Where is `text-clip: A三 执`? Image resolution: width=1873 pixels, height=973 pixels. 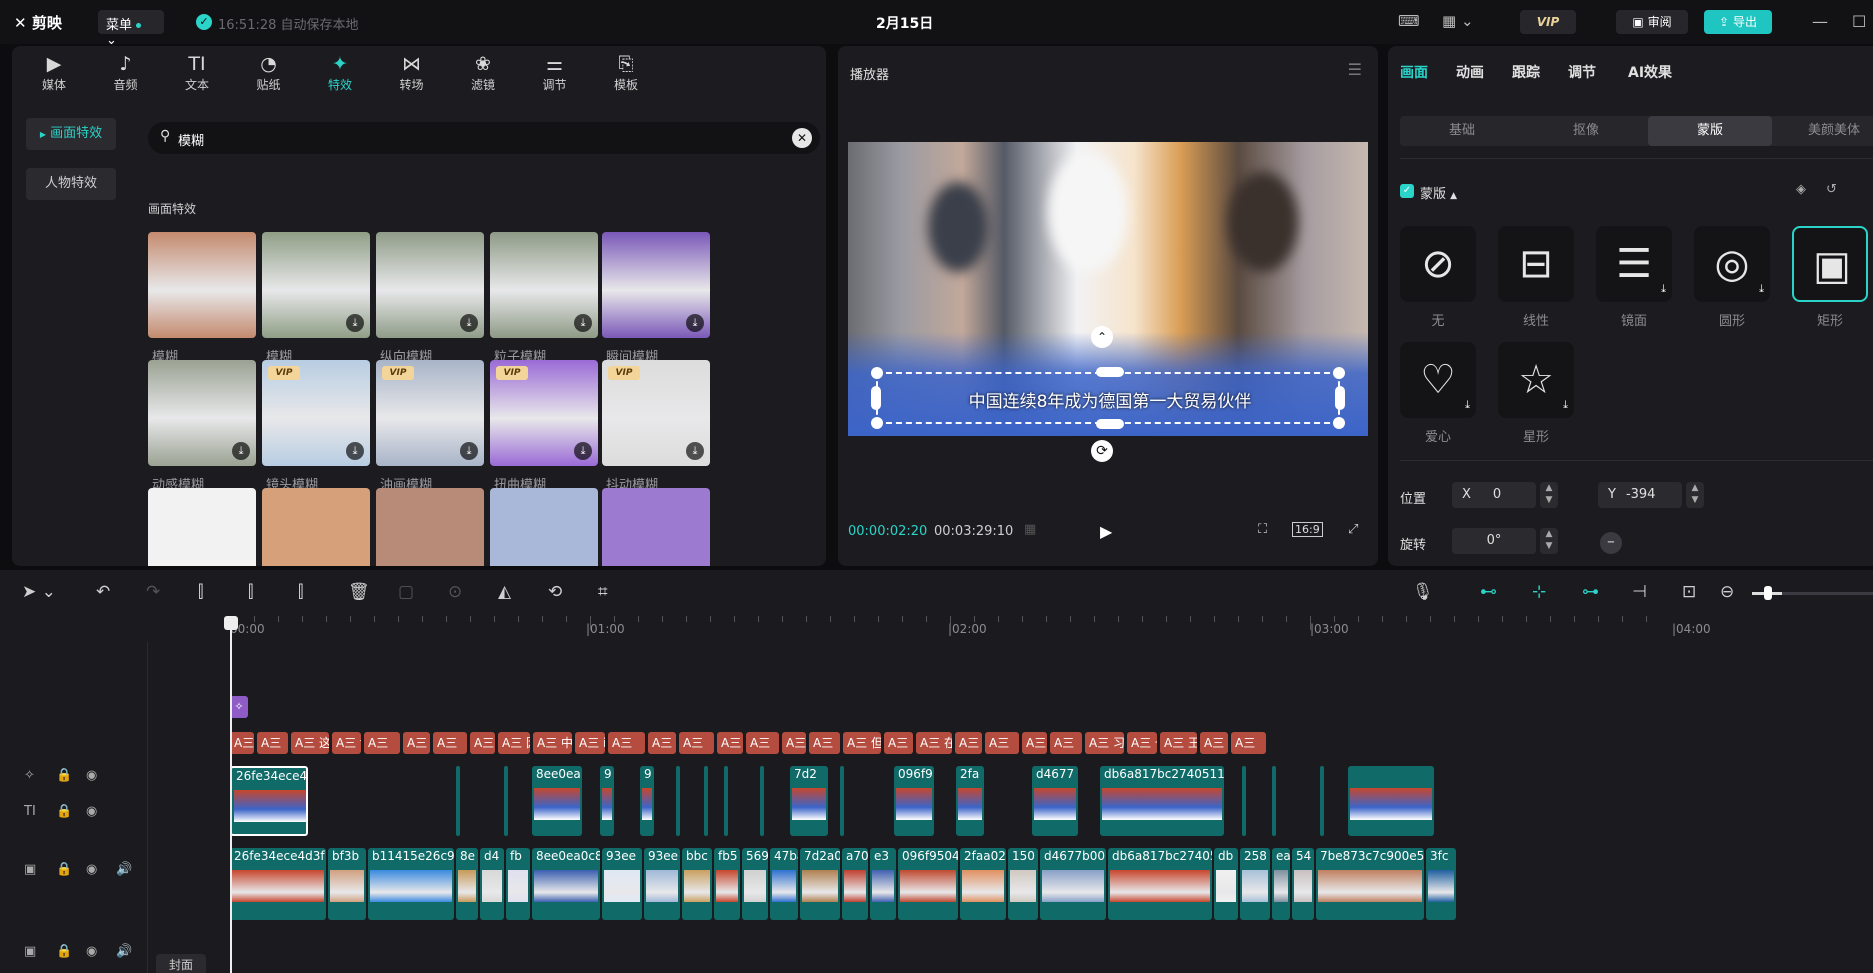 text-clip: A三 执 is located at coordinates (730, 743).